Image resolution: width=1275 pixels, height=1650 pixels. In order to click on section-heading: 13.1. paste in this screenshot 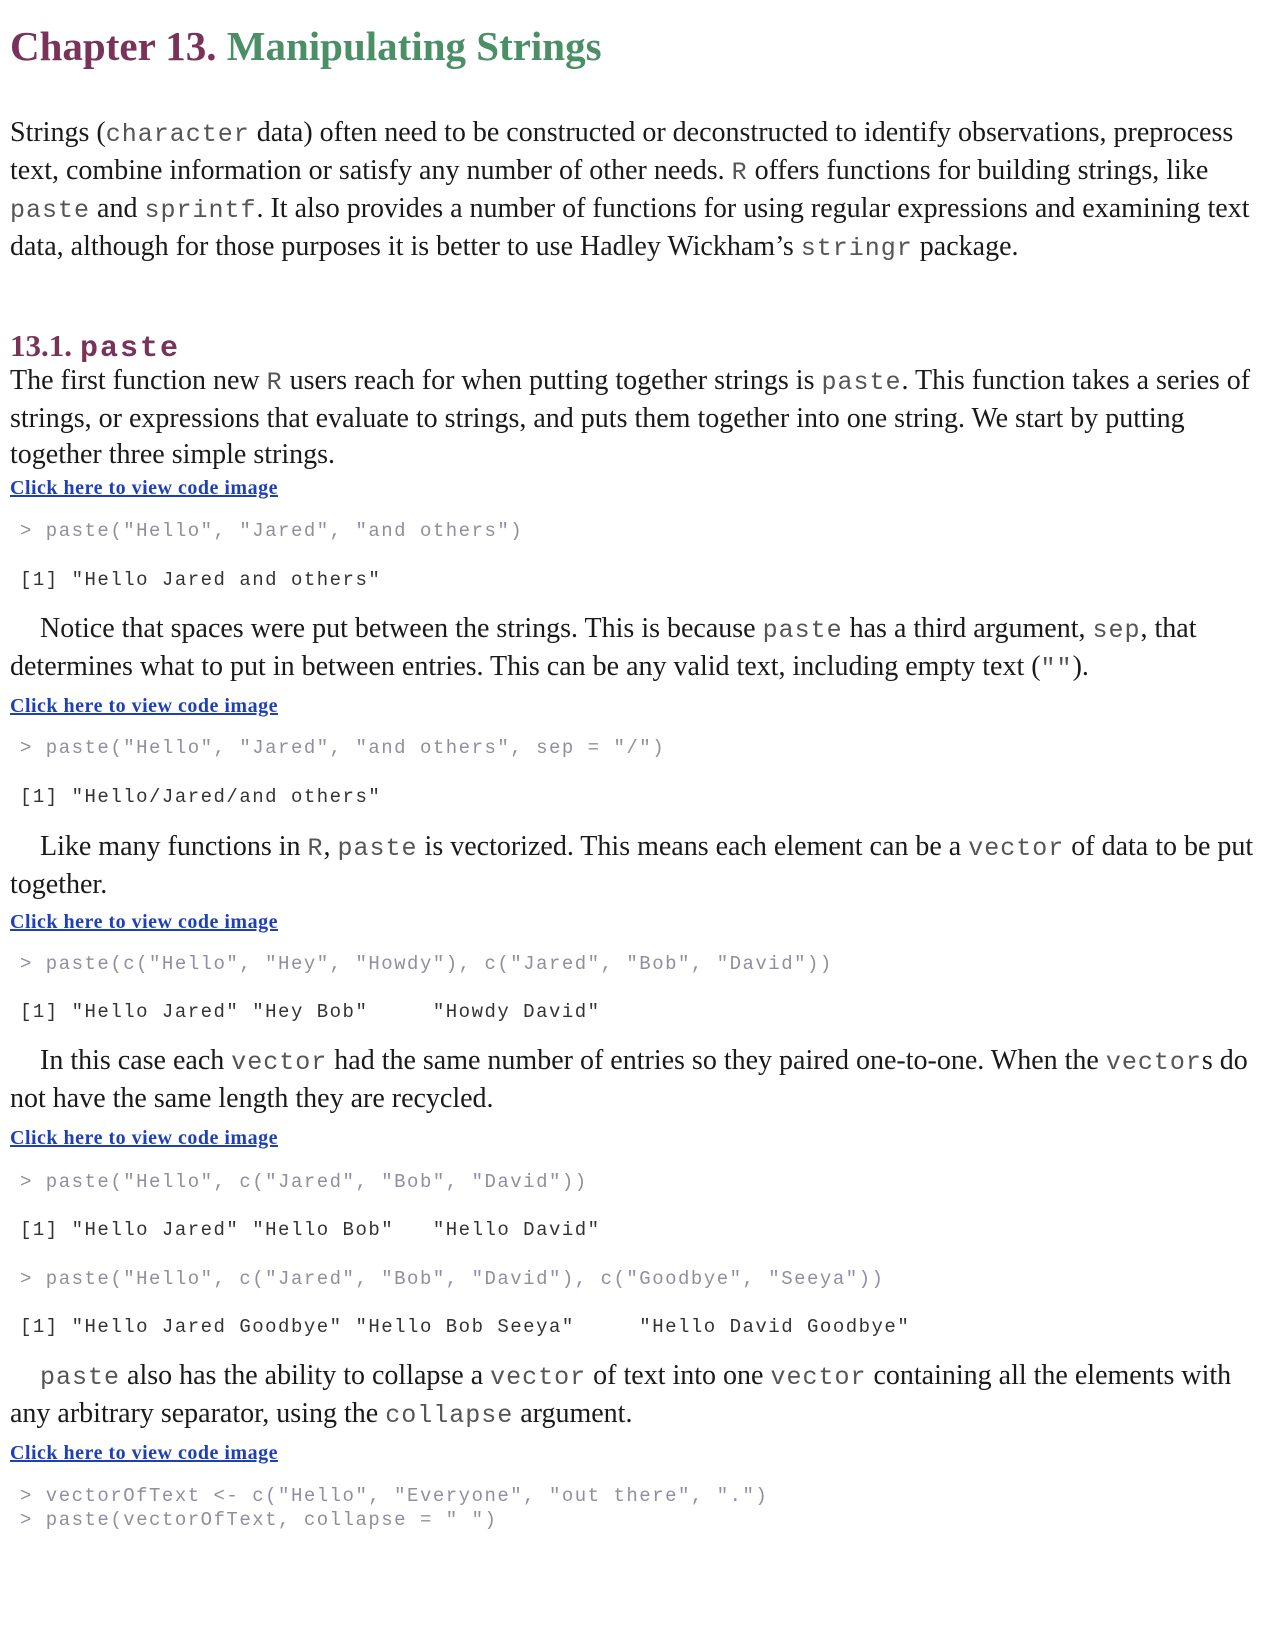, I will do `click(95, 347)`.